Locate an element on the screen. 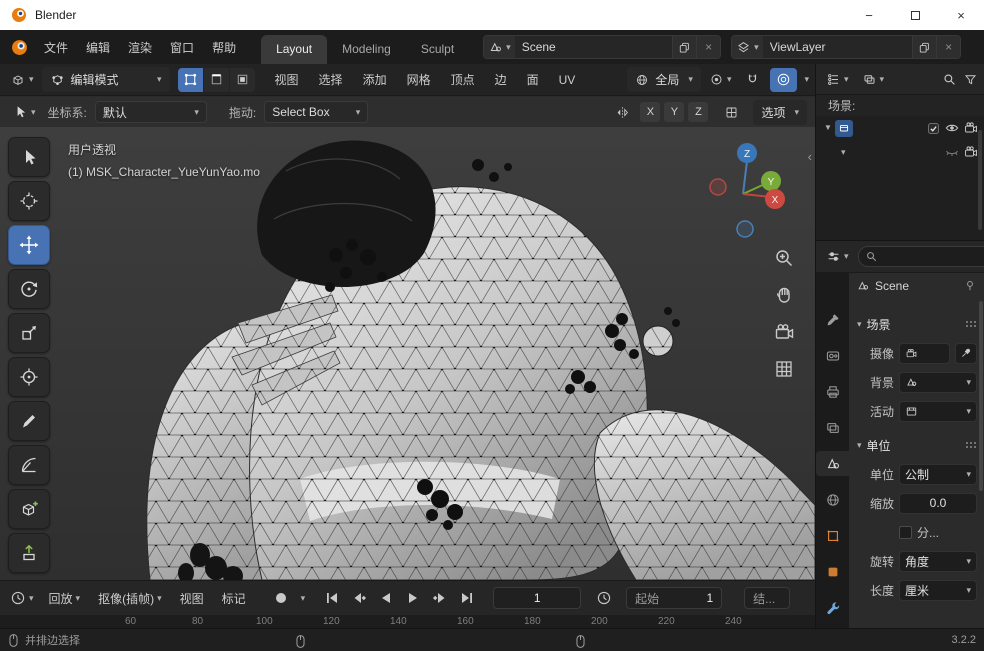  proportional-editing-toggle is located at coordinates (784, 79).